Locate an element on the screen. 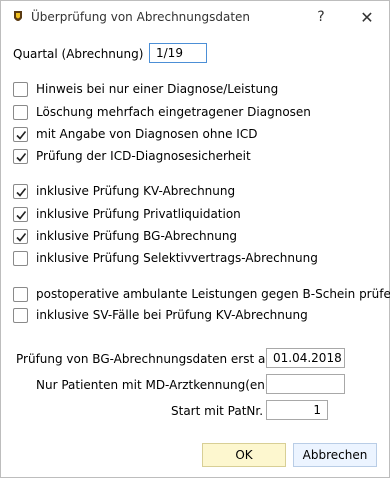  bg-date-label: Prüfung von BG-Abrechnungsdaten erst ab is located at coordinates (144, 359).